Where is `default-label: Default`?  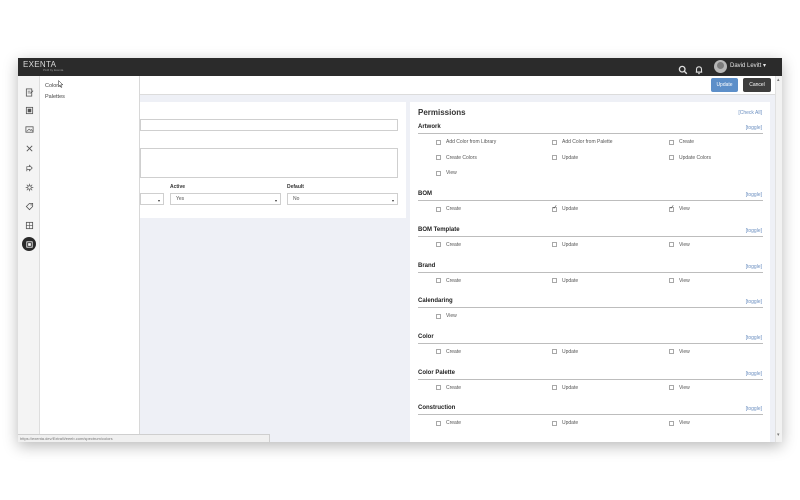 default-label: Default is located at coordinates (295, 187).